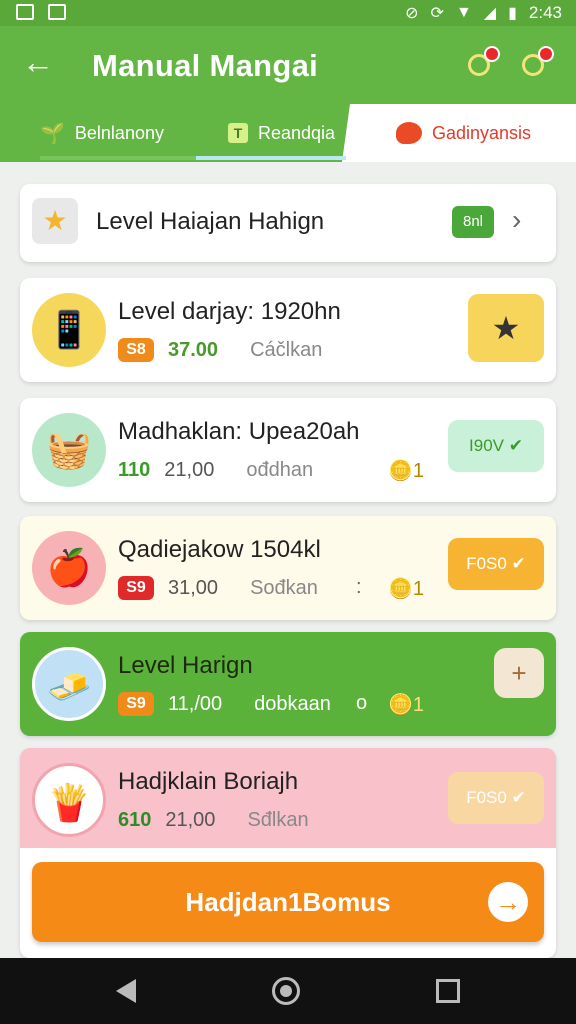 The height and width of the screenshot is (1024, 576). I want to click on level-amount: 11,/00, so click(195, 703).